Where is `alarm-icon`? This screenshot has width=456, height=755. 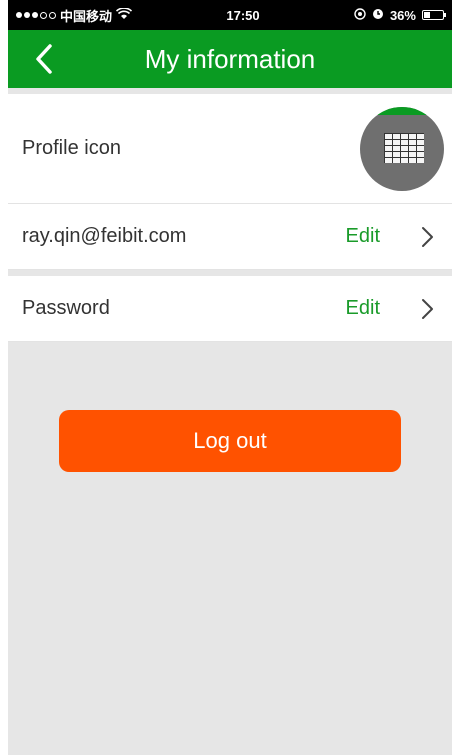 alarm-icon is located at coordinates (378, 15).